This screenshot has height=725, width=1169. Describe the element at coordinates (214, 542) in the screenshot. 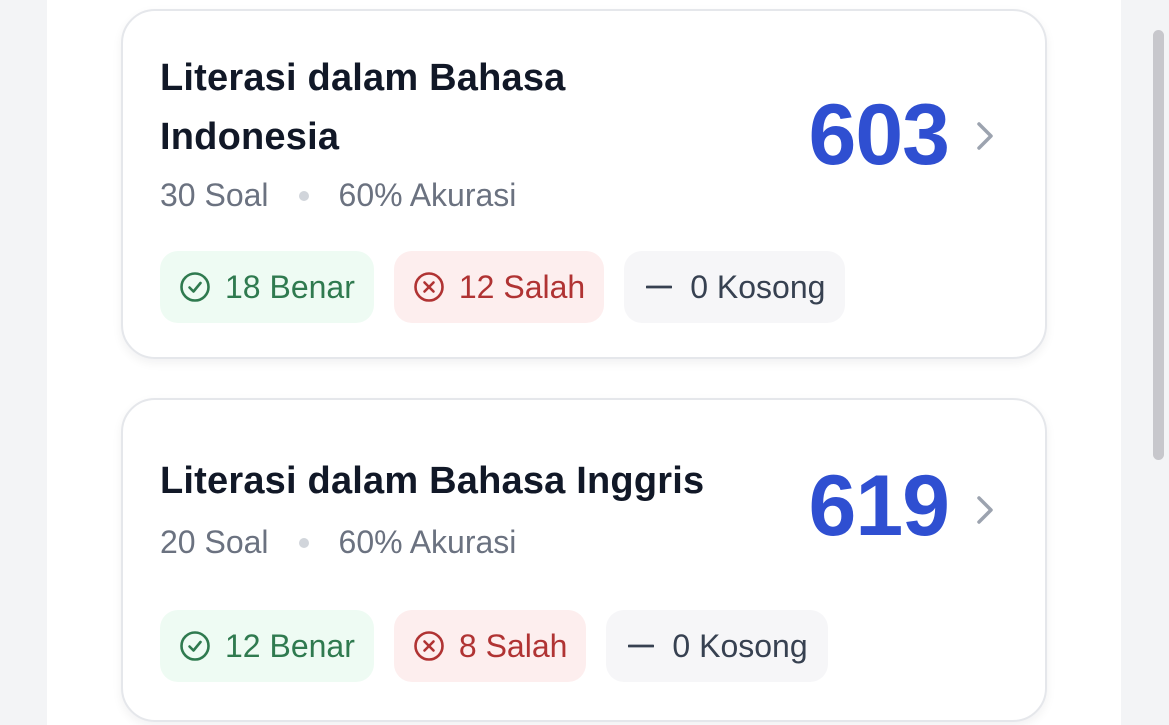

I see `question-count: 20 Soal` at that location.